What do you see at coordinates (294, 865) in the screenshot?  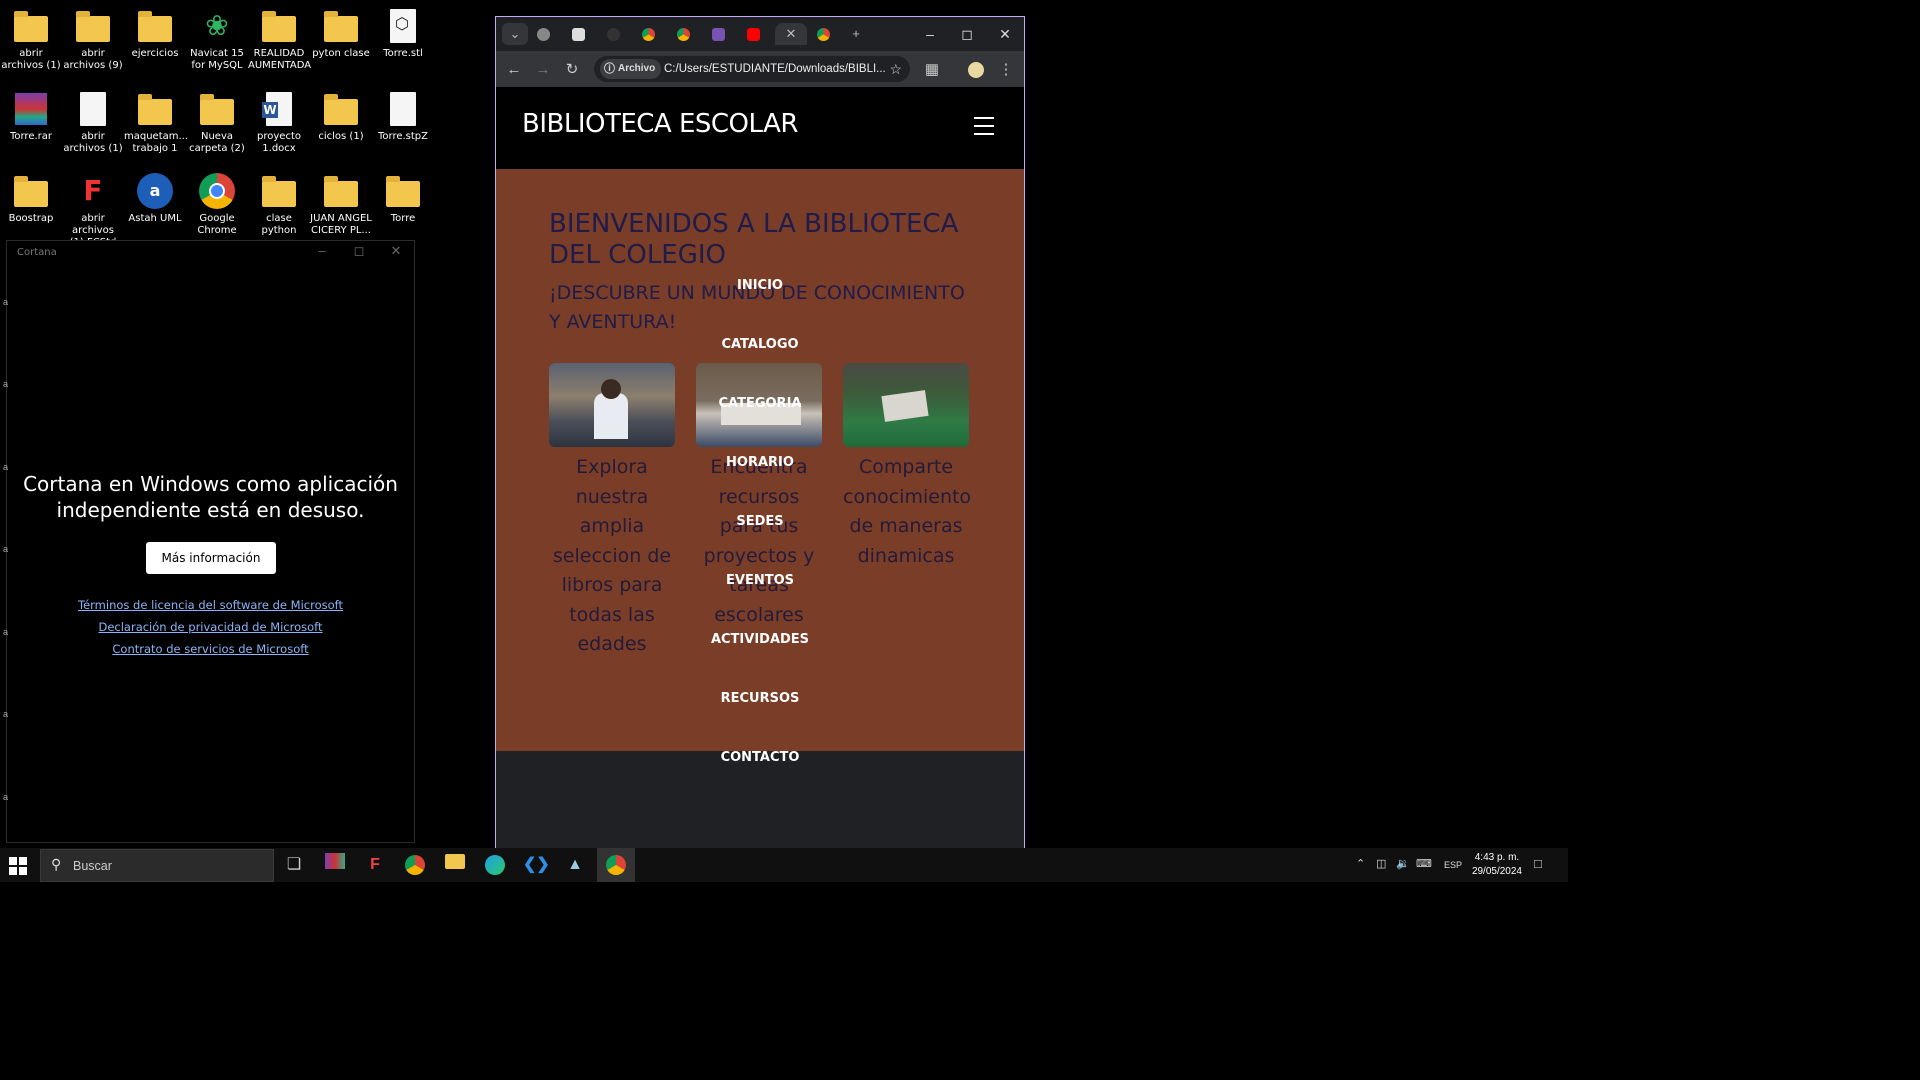 I see `task-view-icon: ❏` at bounding box center [294, 865].